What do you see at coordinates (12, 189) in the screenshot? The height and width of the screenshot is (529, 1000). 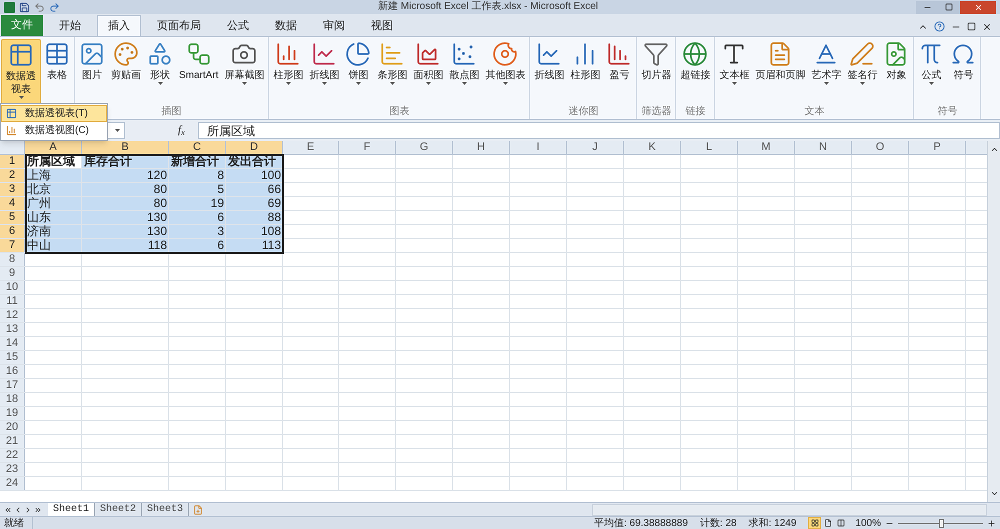 I see `row-header: 3` at bounding box center [12, 189].